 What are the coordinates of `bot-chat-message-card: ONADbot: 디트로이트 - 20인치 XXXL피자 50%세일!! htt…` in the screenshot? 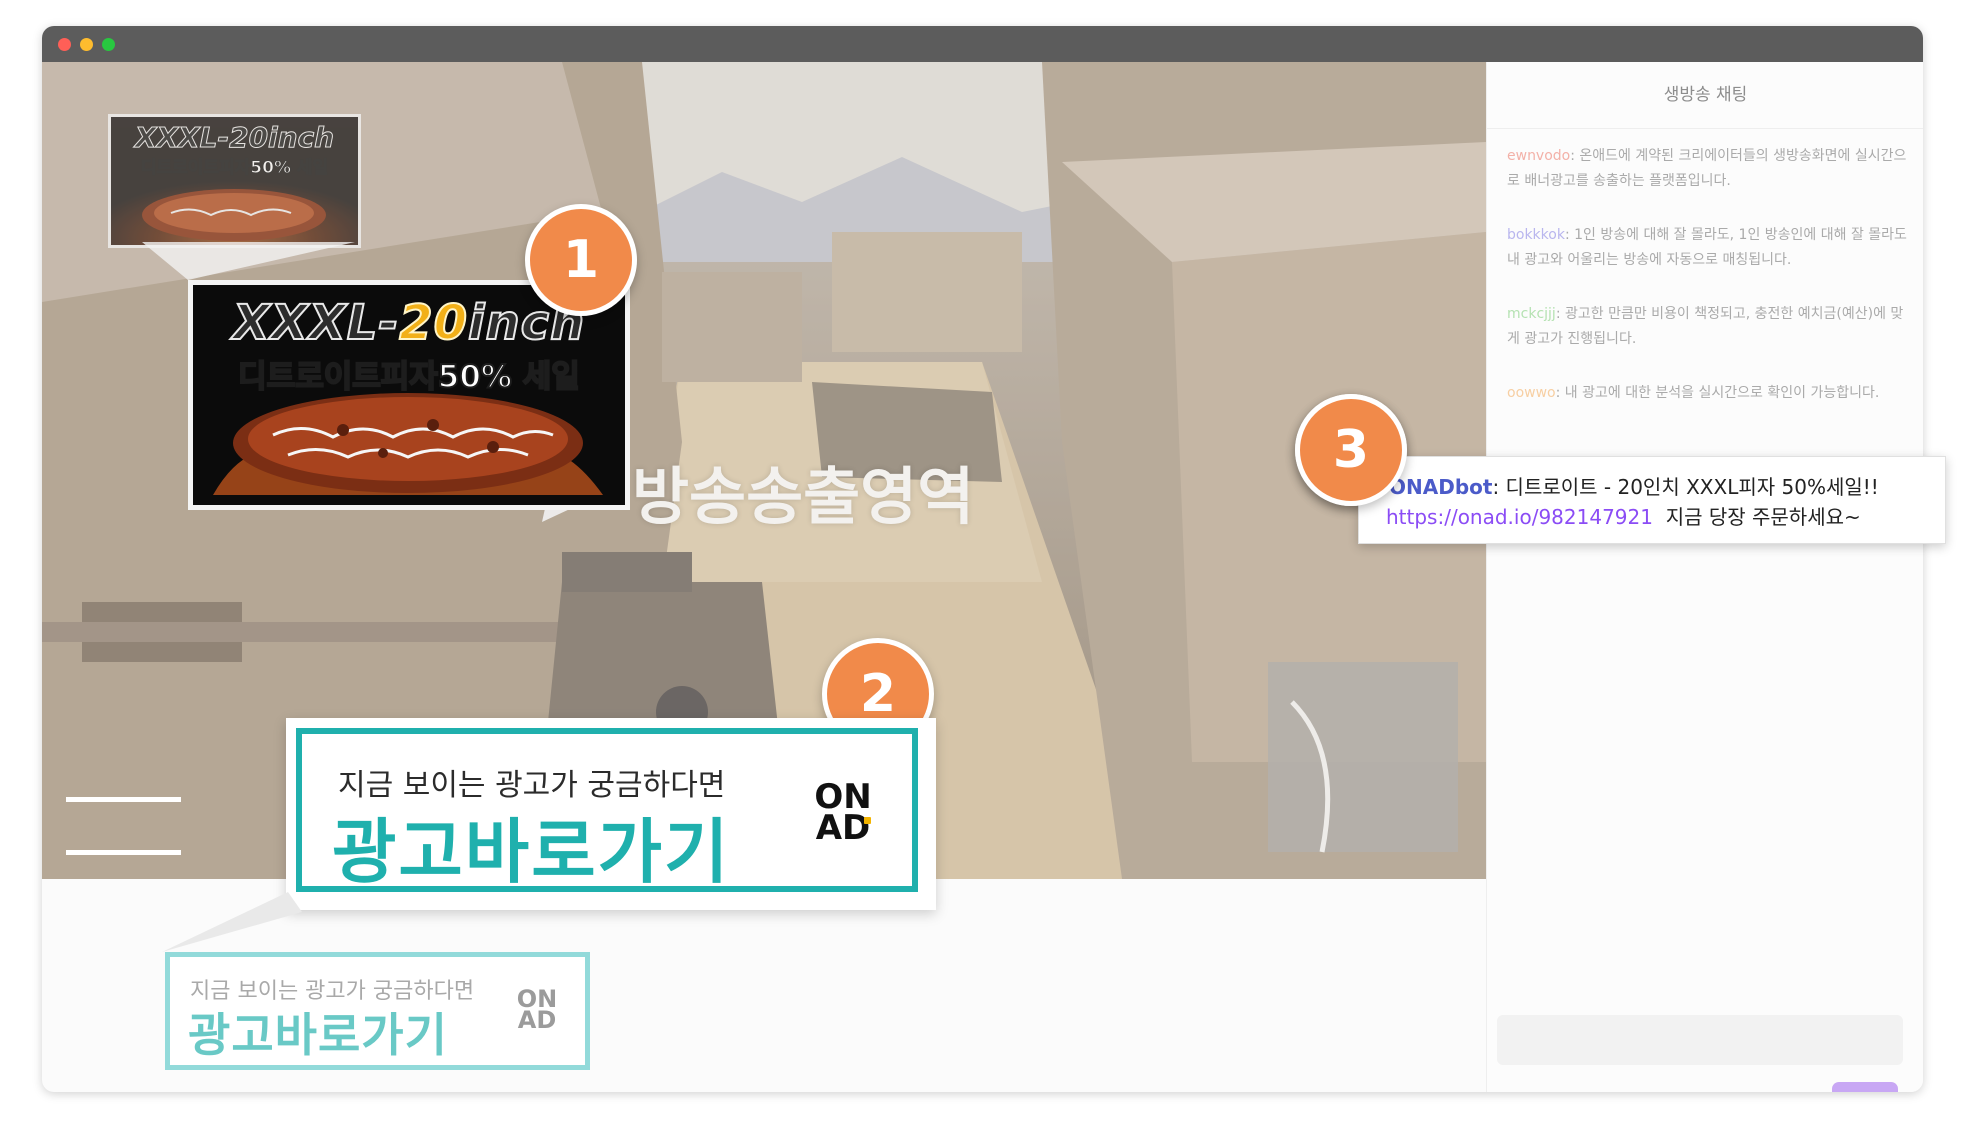 It's located at (1652, 500).